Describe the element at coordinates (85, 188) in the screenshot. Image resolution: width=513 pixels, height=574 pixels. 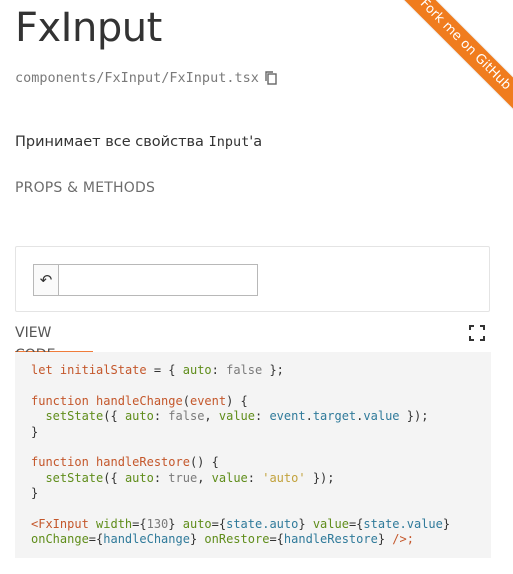
I see `props-methods-link: PROPS & METHODS` at that location.